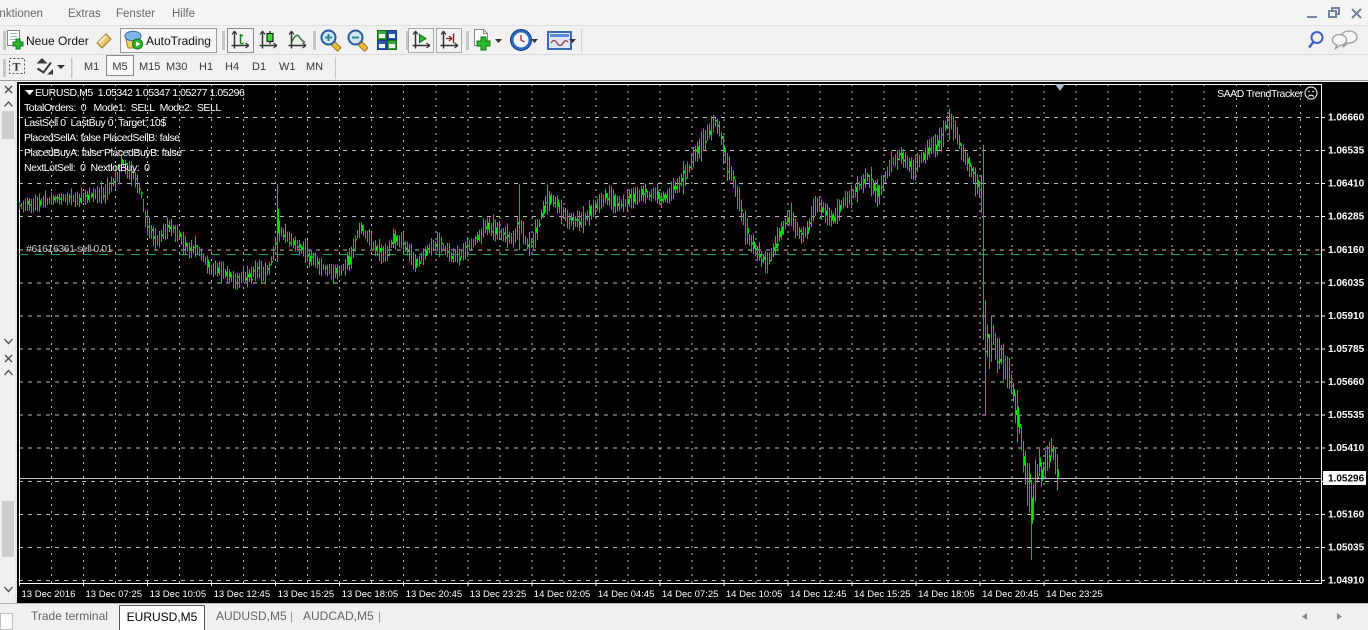  What do you see at coordinates (178, 41) in the screenshot?
I see `svg-text: AutoTrading` at bounding box center [178, 41].